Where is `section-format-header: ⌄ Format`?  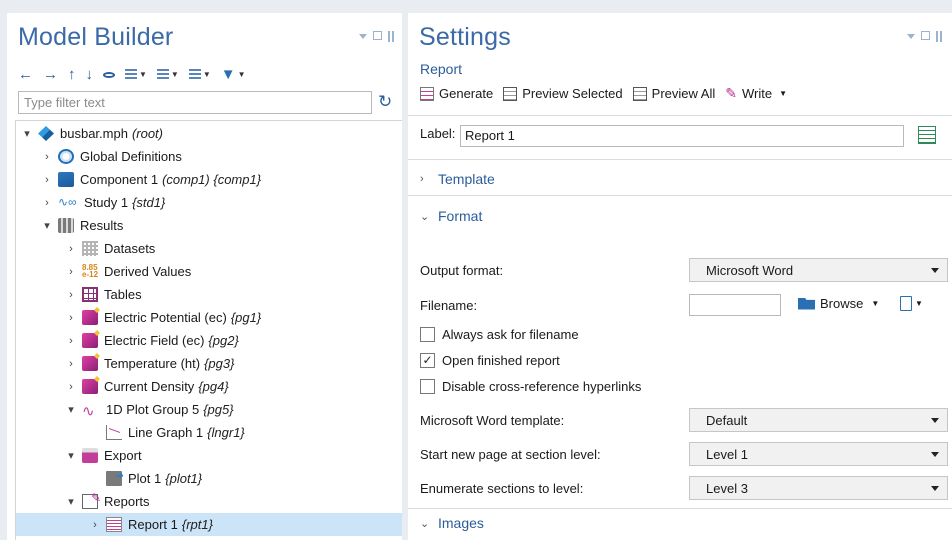 section-format-header: ⌄ Format is located at coordinates (451, 216).